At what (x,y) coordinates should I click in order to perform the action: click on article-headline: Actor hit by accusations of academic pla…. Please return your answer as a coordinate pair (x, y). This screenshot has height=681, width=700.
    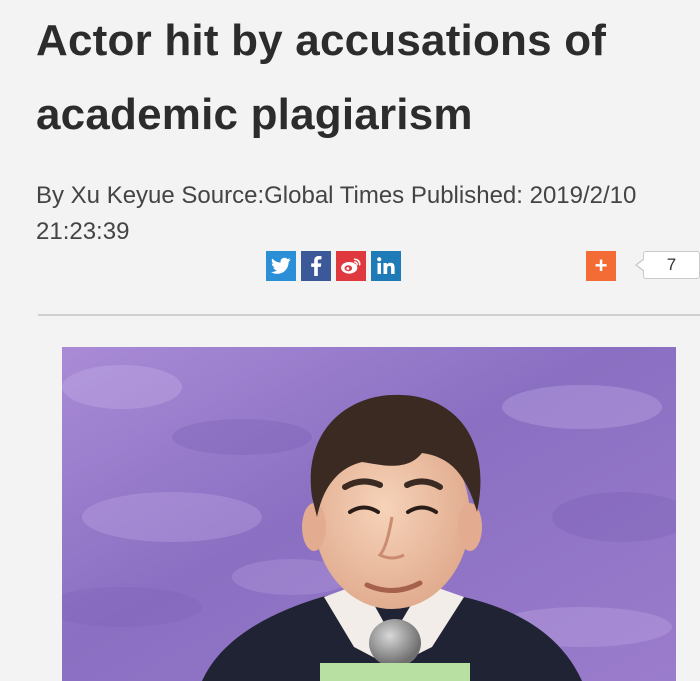
    Looking at the image, I should click on (321, 77).